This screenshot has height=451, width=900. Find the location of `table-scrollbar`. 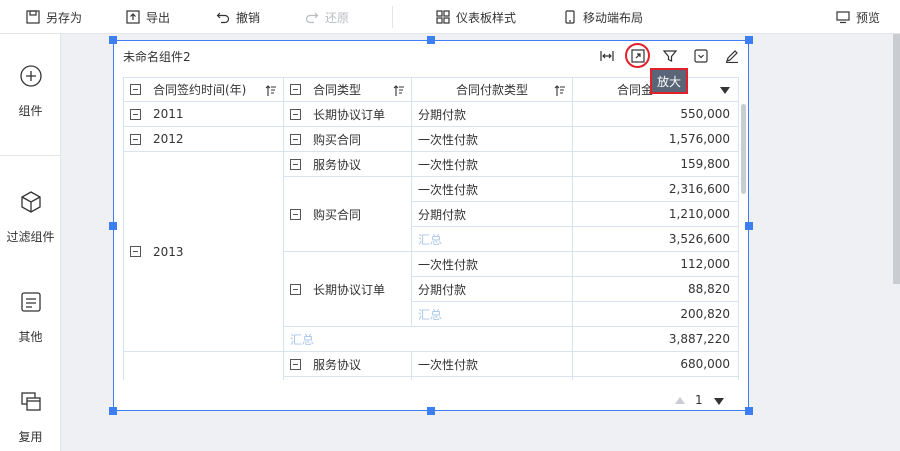

table-scrollbar is located at coordinates (743, 149).